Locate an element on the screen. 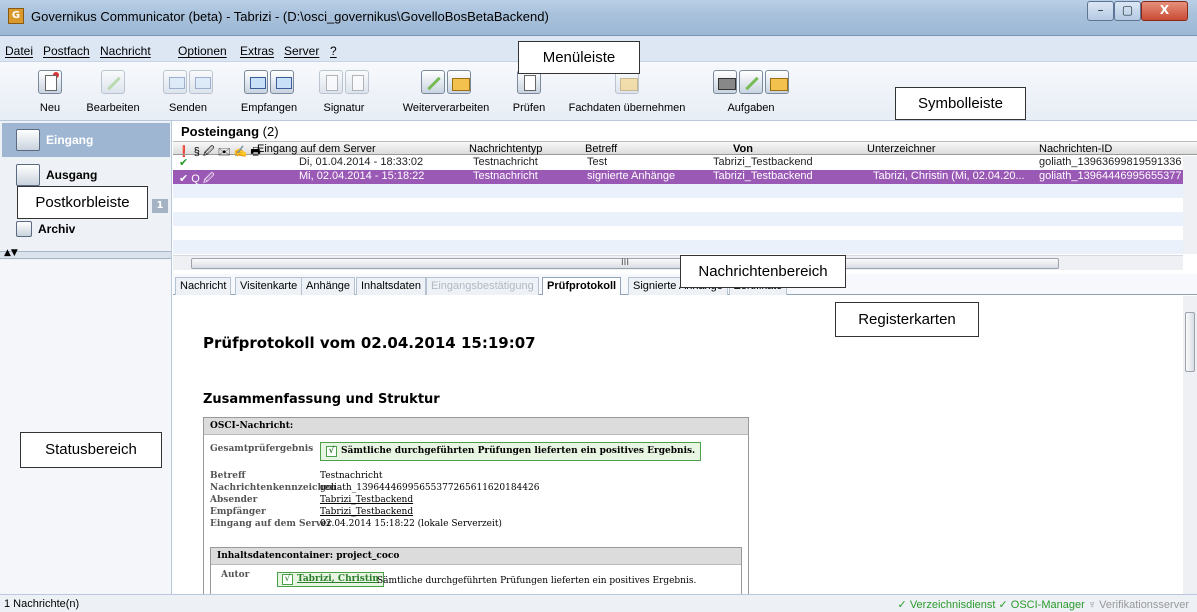 The image size is (1197, 612). osci-box-header: OSCI-Nachricht: is located at coordinates (476, 426).